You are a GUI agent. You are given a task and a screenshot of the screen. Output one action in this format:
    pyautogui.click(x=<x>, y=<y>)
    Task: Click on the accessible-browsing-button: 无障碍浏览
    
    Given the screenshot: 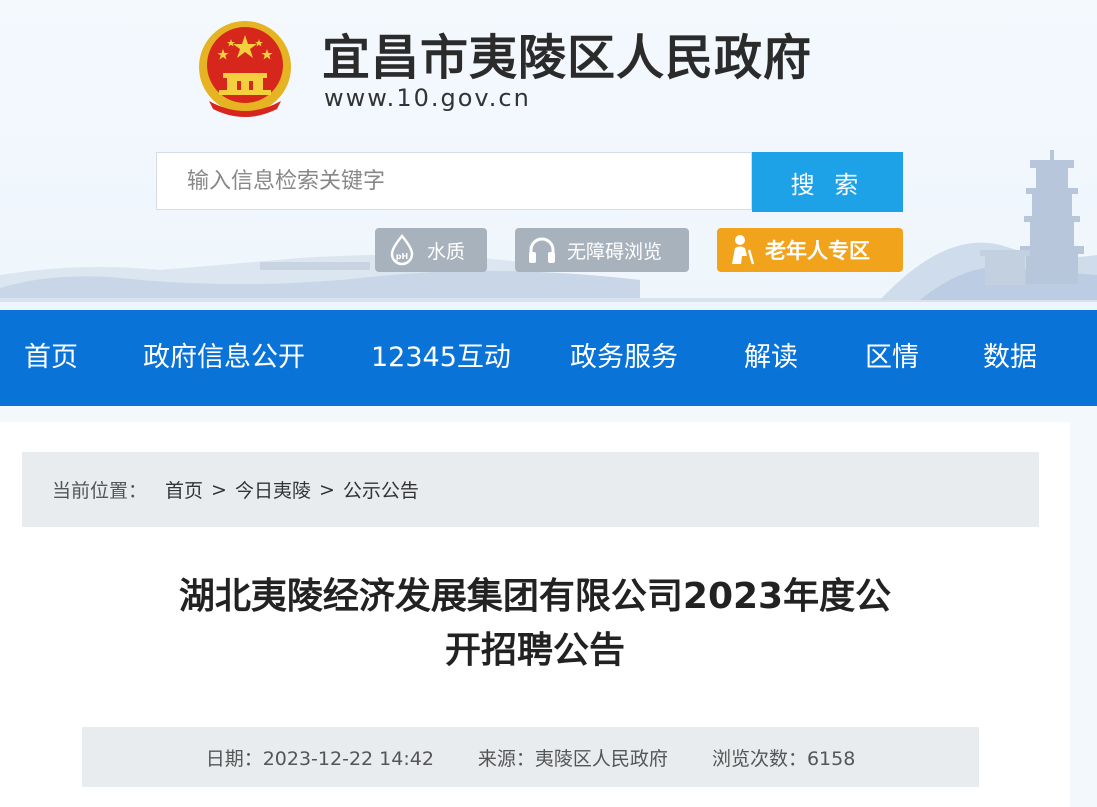 What is the action you would take?
    pyautogui.click(x=602, y=250)
    